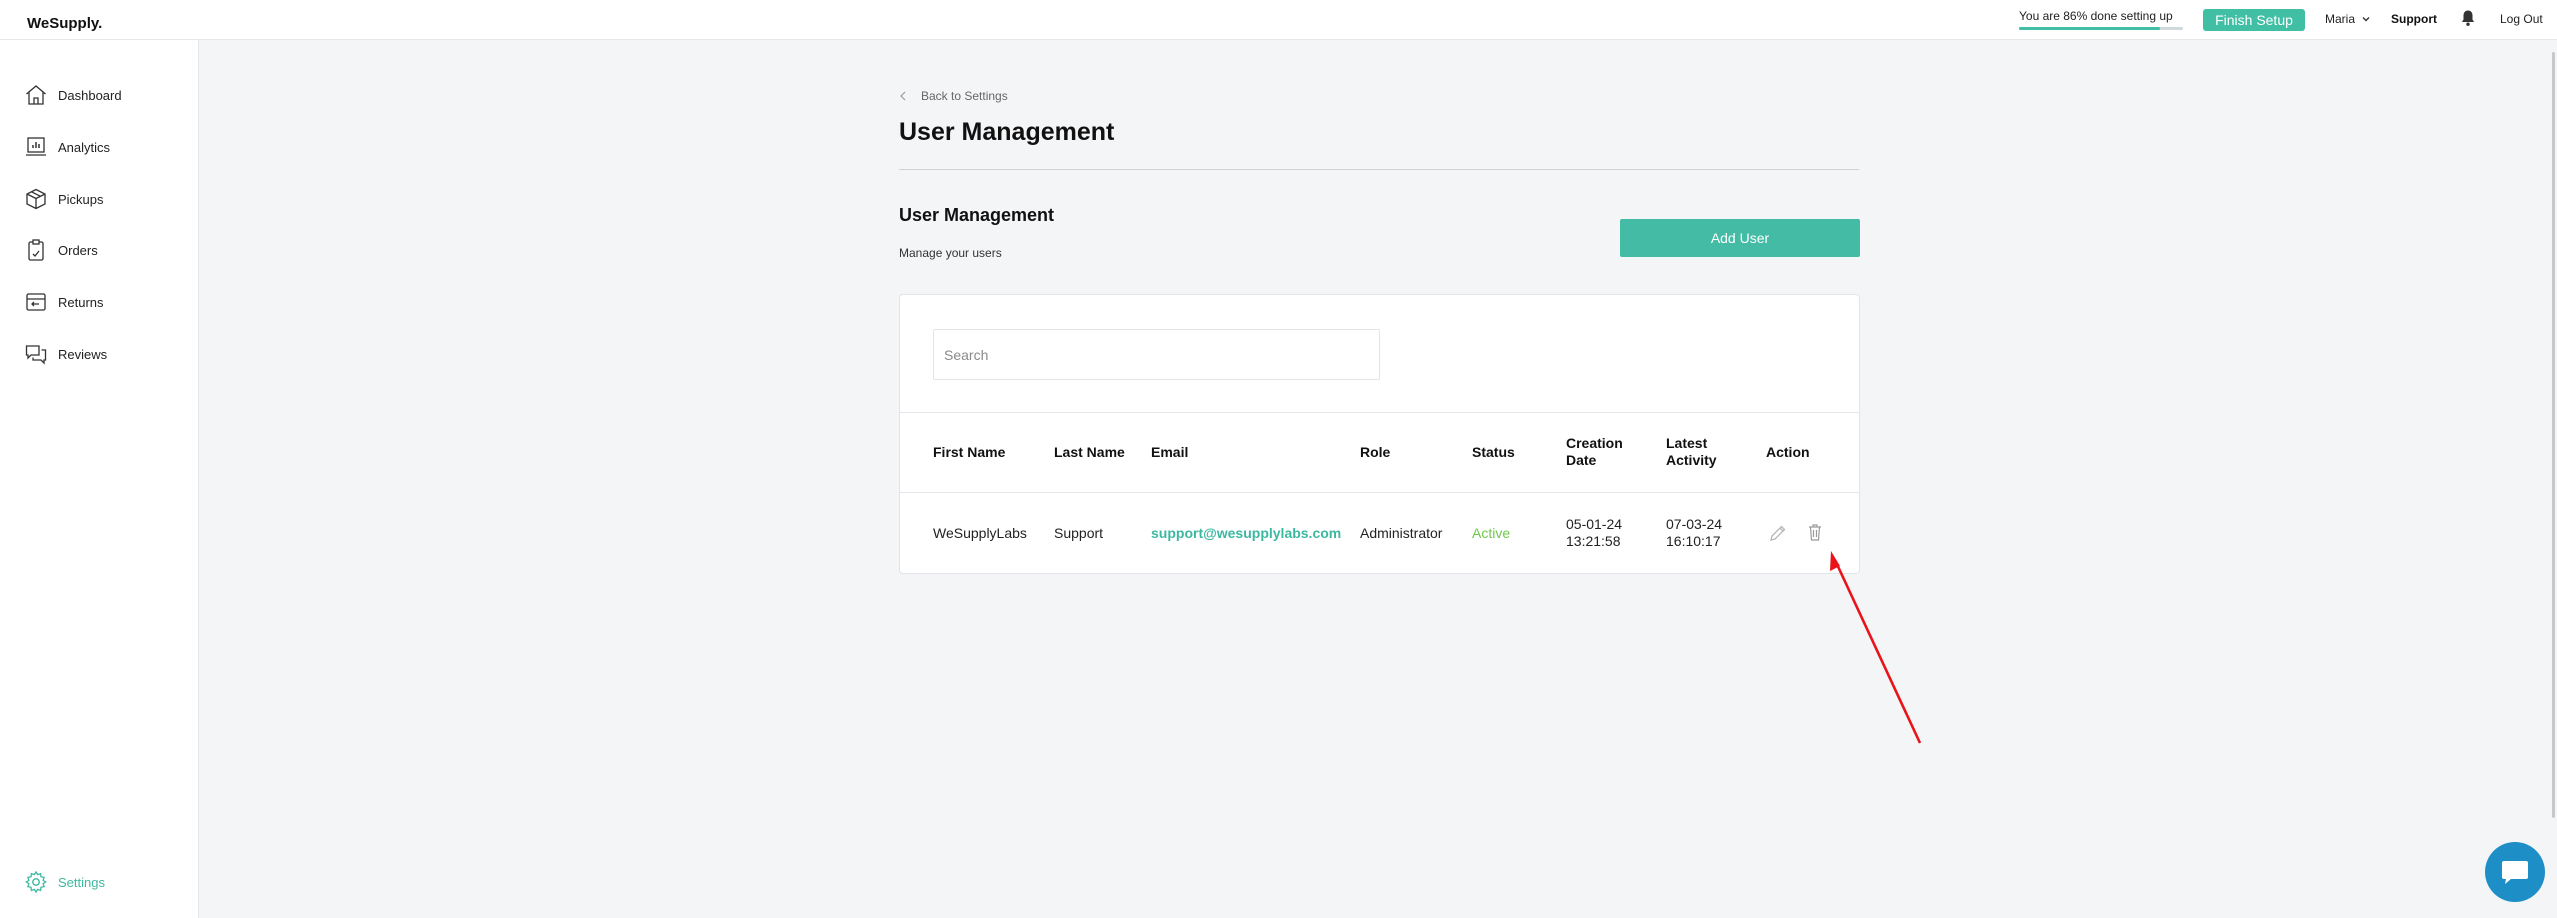  What do you see at coordinates (36, 882) in the screenshot?
I see `gear-icon` at bounding box center [36, 882].